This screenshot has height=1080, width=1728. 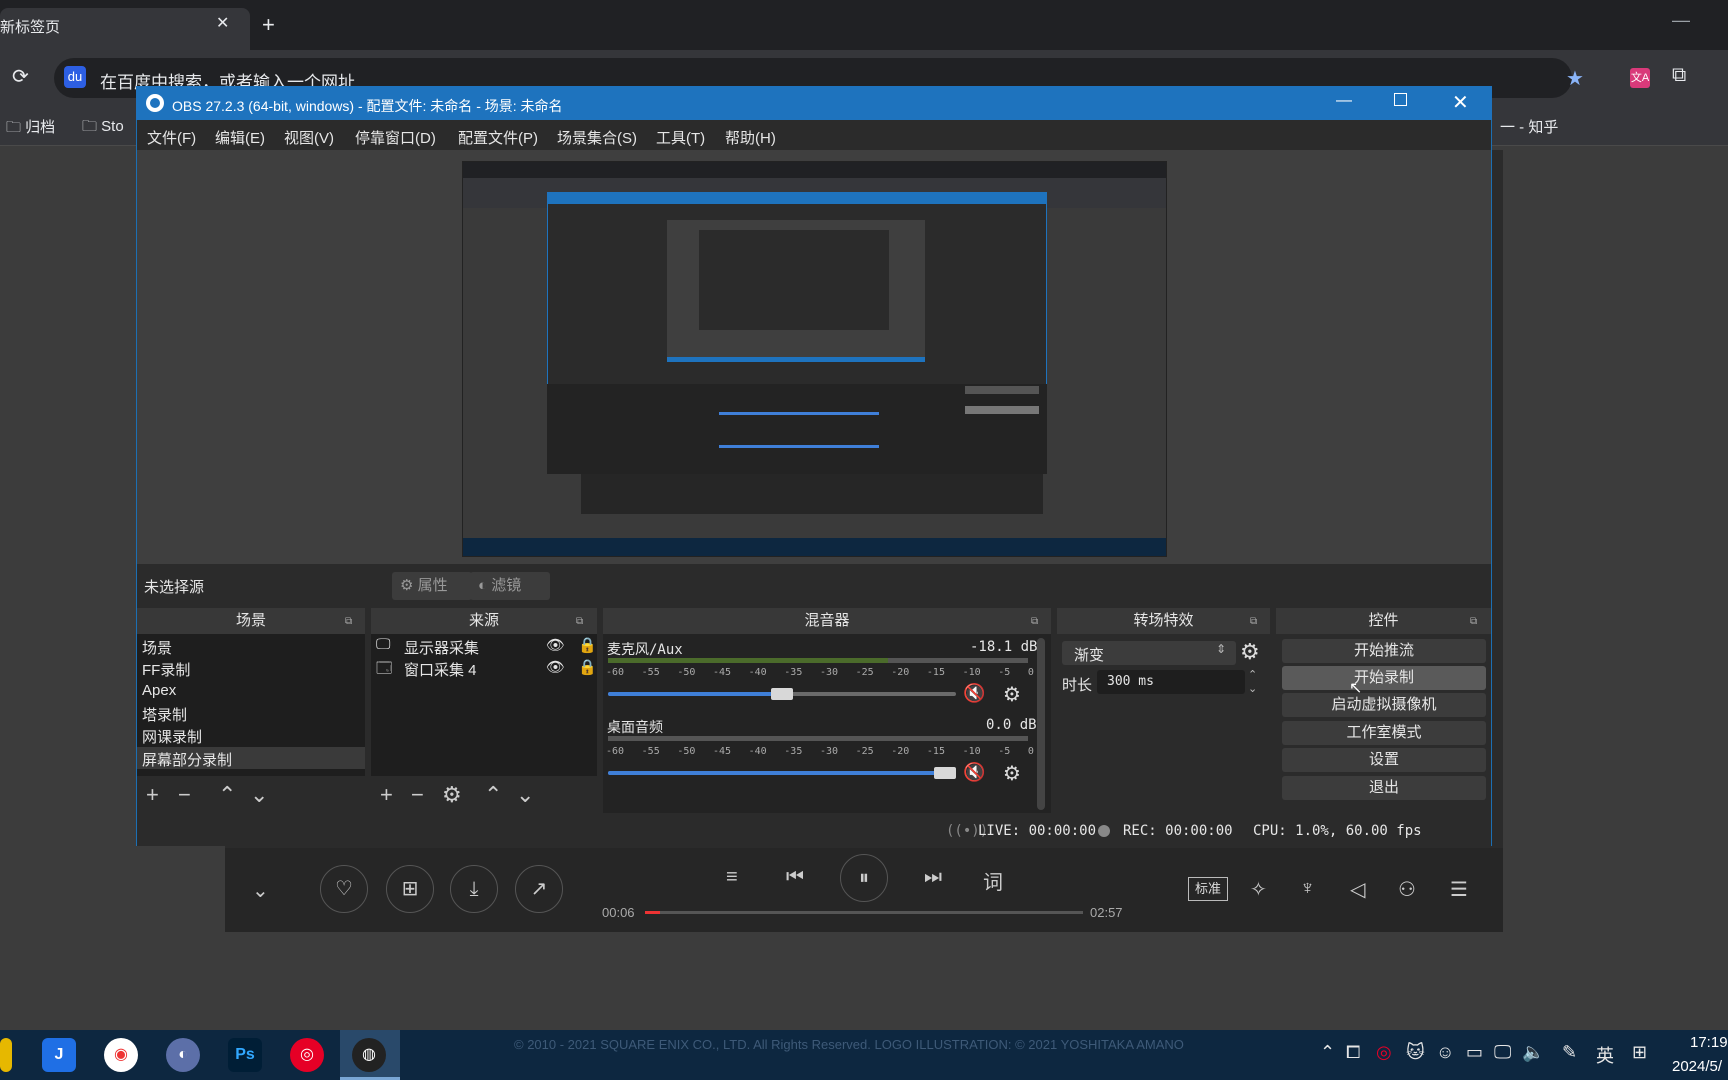 I want to click on netease-music-icon: ◎, so click(x=307, y=1055).